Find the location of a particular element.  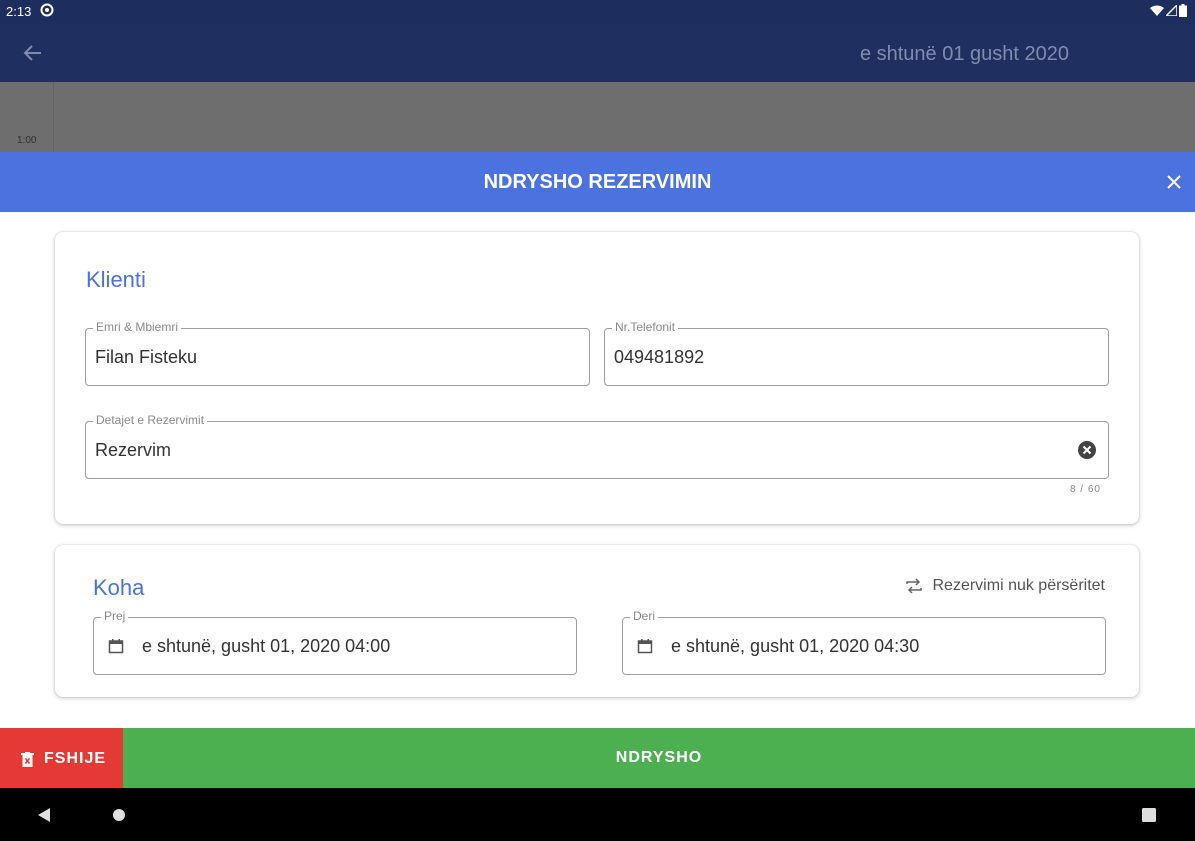

details-char-counter: 8 / 60 is located at coordinates (1085, 489).